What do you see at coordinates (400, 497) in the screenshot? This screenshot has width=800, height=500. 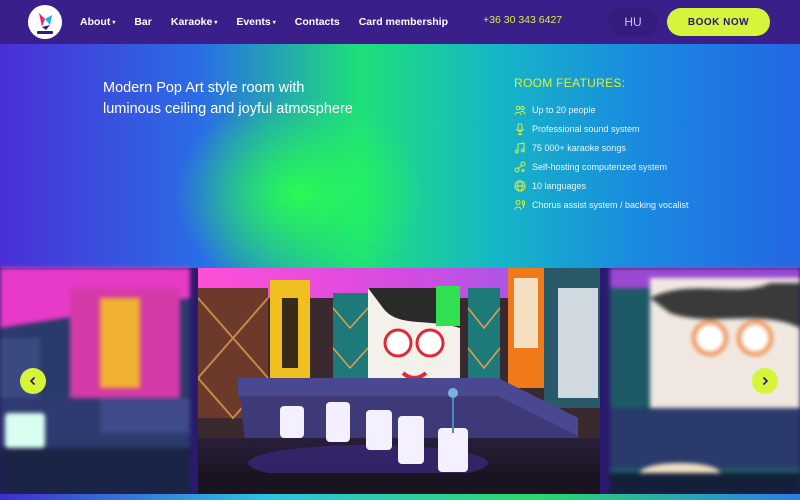 I see `gallery-bottom-strip` at bounding box center [400, 497].